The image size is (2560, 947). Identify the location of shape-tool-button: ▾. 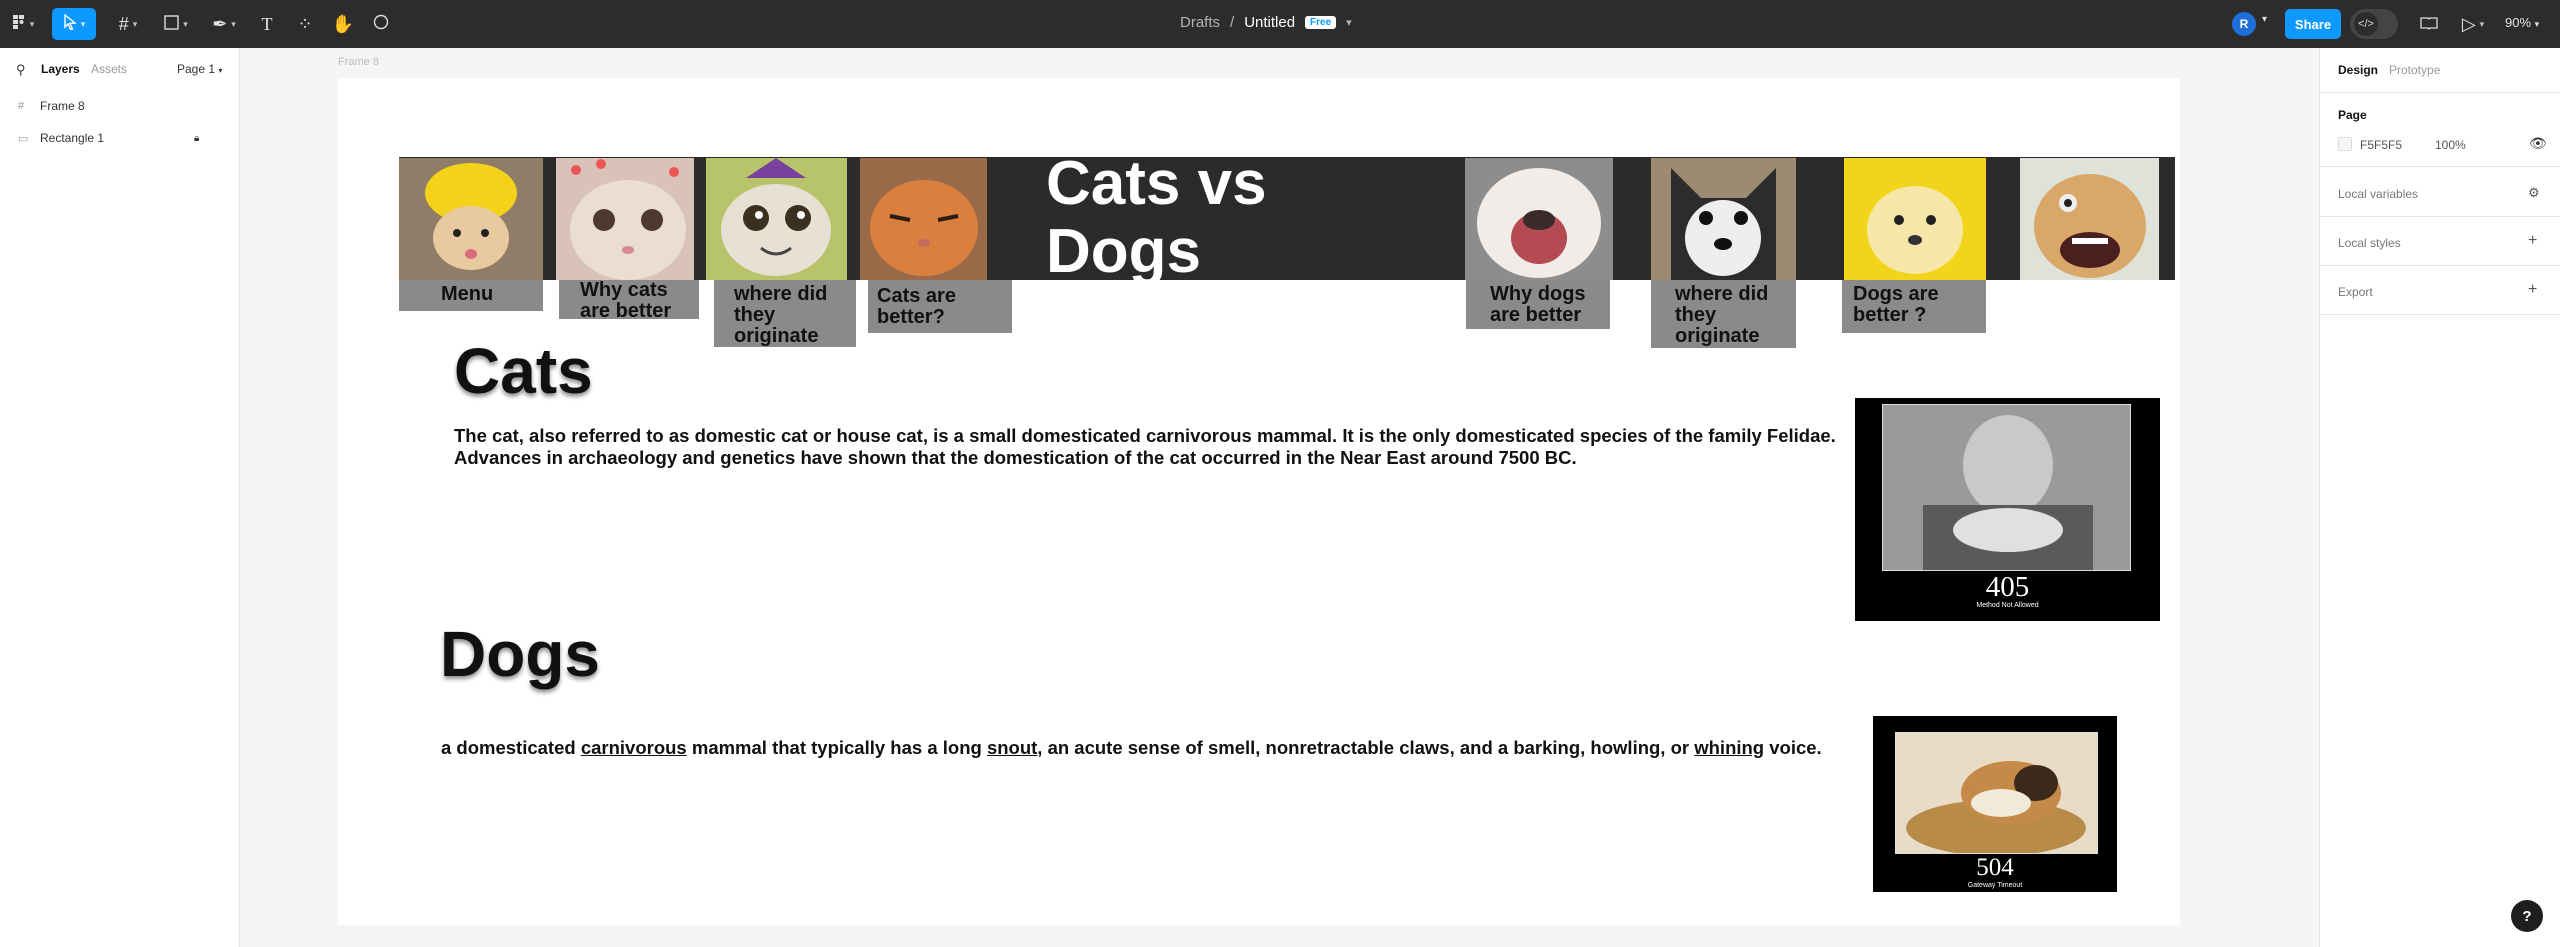
(176, 24).